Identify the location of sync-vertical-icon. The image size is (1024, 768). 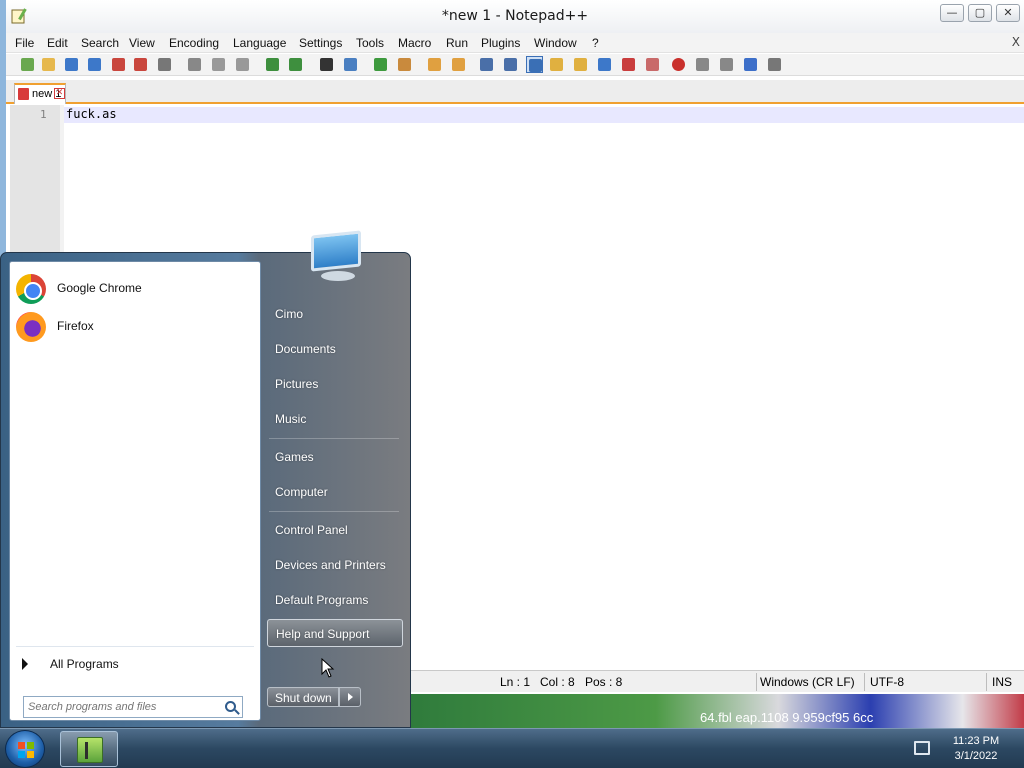
(434, 64).